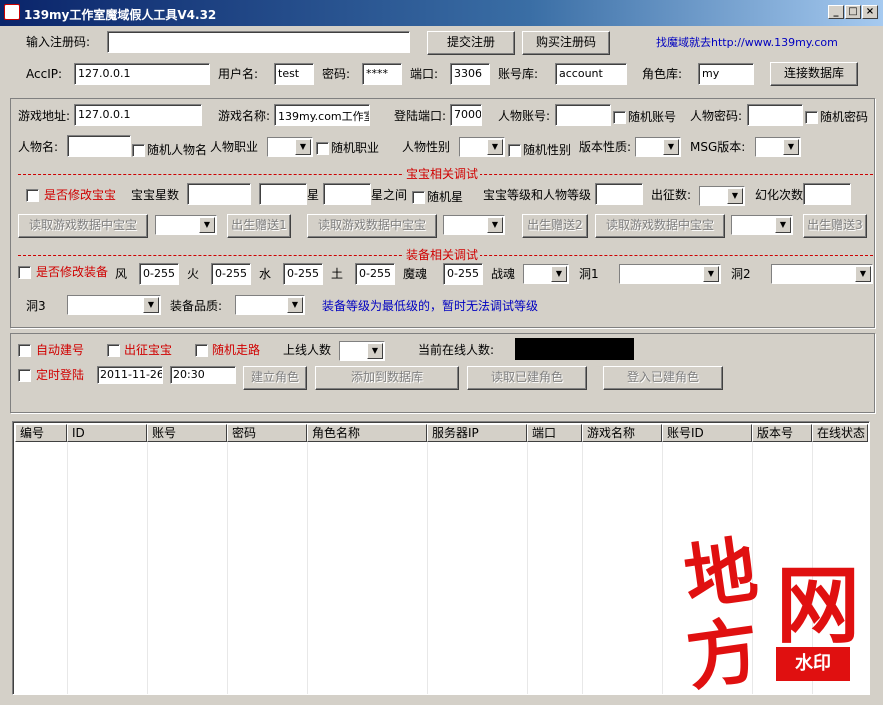 This screenshot has height=705, width=883. Describe the element at coordinates (418, 197) in the screenshot. I see `random-star-checkbox` at that location.